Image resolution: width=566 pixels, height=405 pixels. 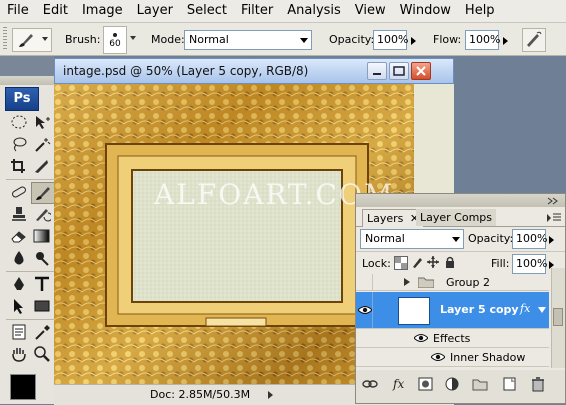 I want to click on photoshop-logo: Ps, so click(x=22, y=99).